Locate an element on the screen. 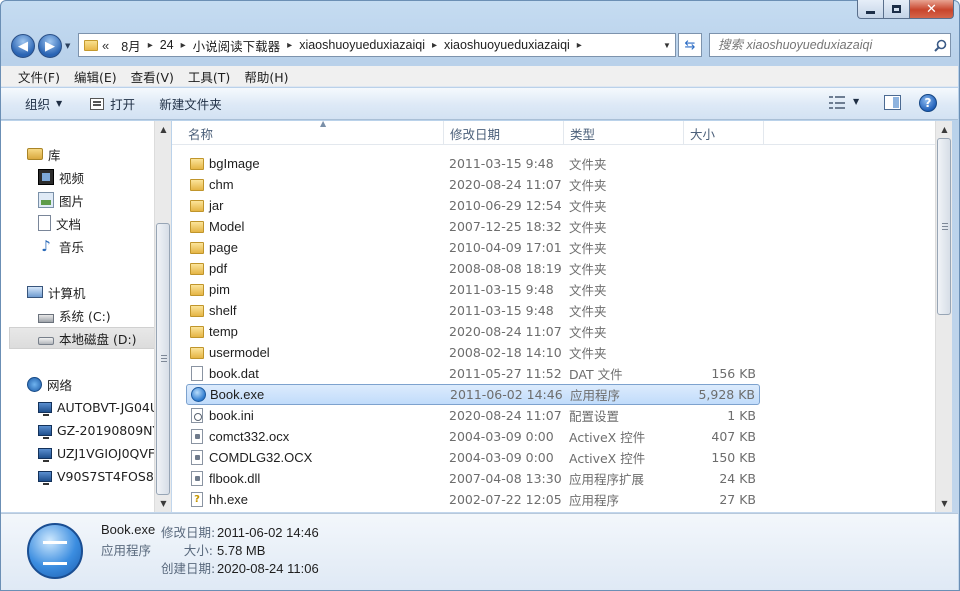 Image resolution: width=960 pixels, height=591 pixels. file-row: book.dat 2011-05-27 11:52 DAT 文件 156 KB is located at coordinates (473, 373).